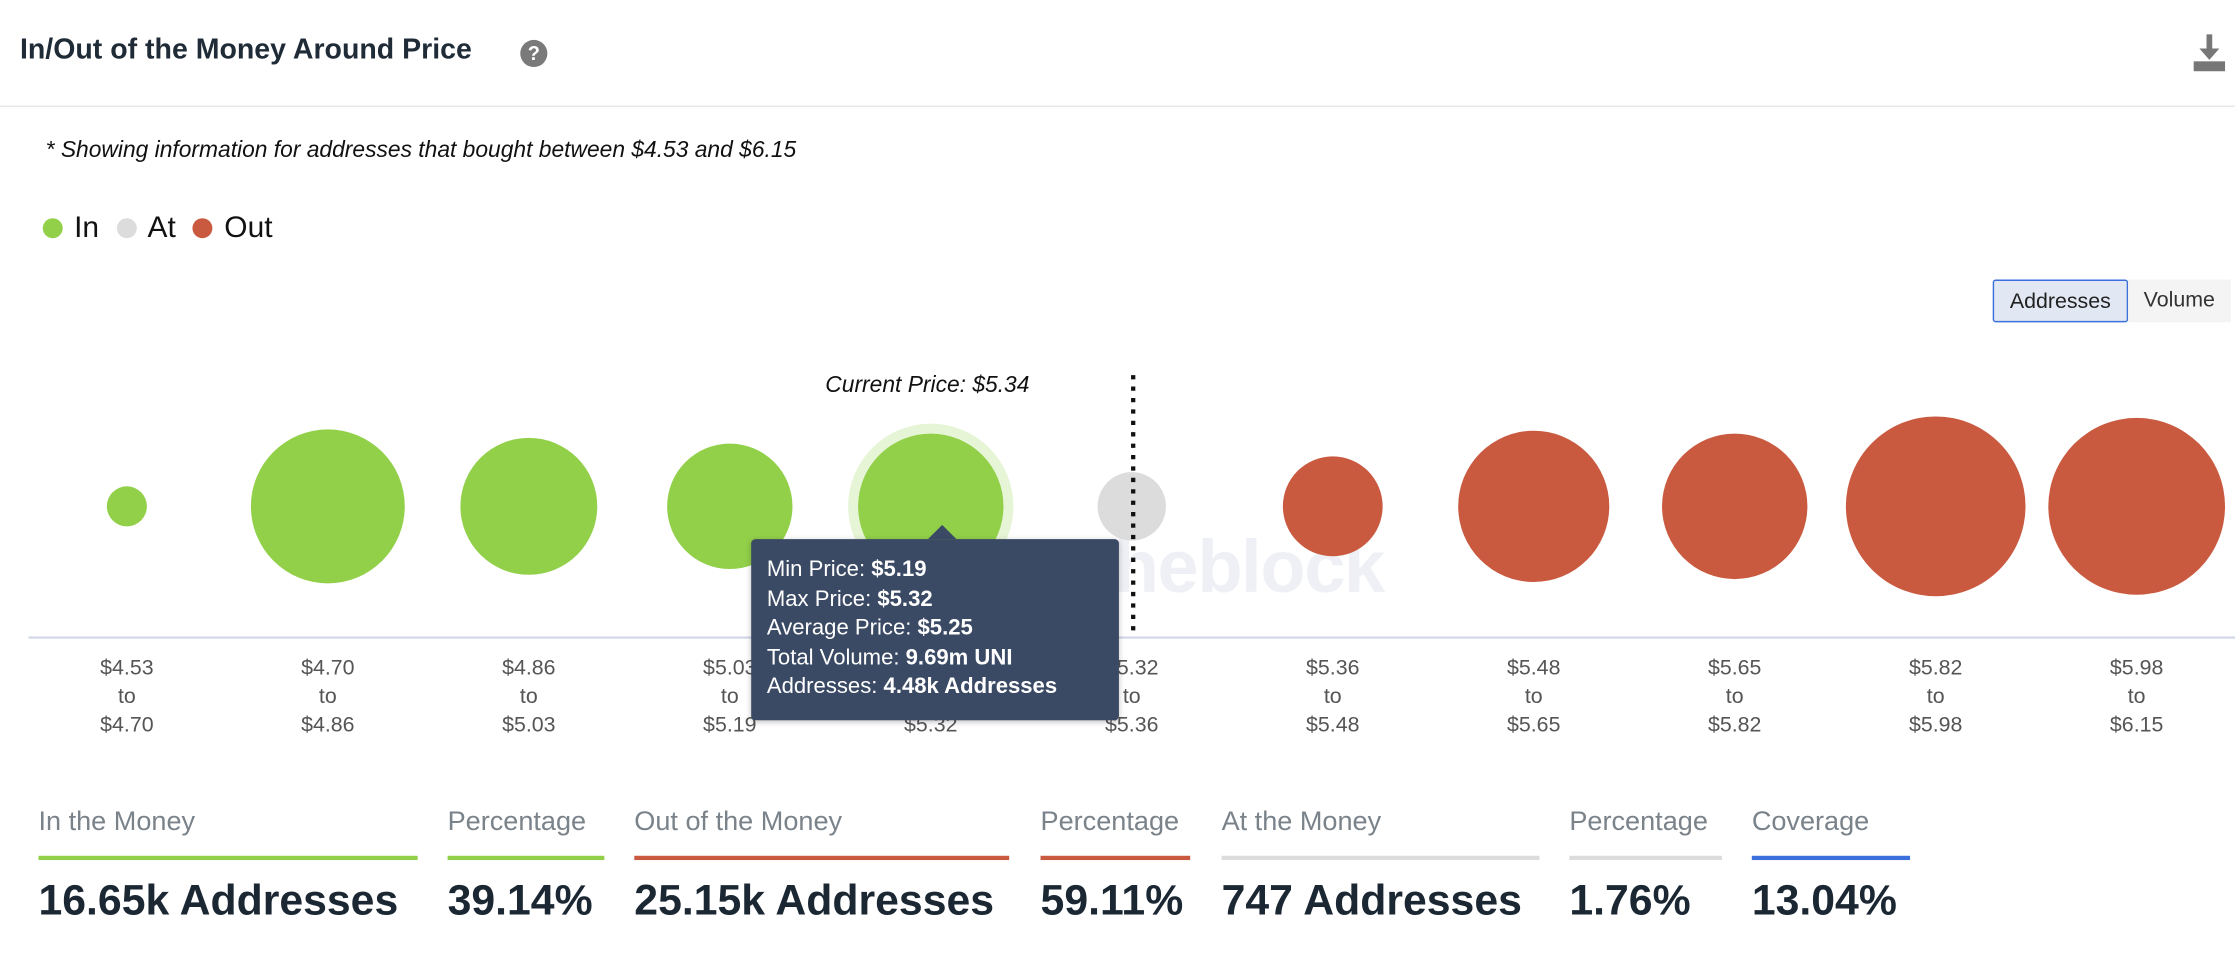 Image resolution: width=2235 pixels, height=957 pixels. I want to click on x-tick-label: $4.53, so click(126, 668).